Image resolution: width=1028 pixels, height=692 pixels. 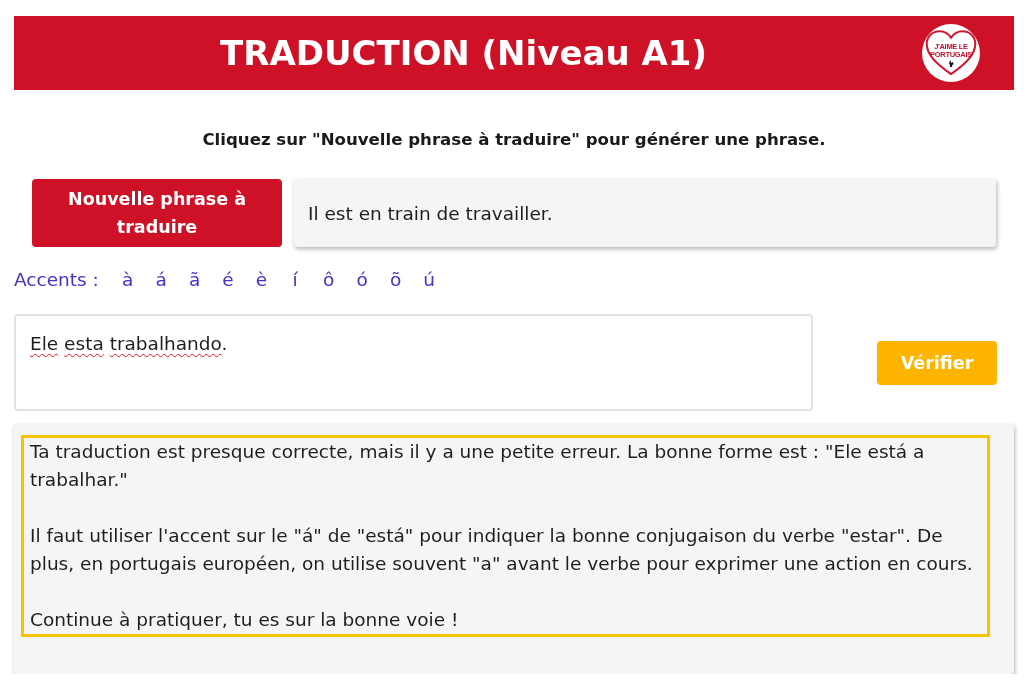 I want to click on bird-icon, so click(x=951, y=63).